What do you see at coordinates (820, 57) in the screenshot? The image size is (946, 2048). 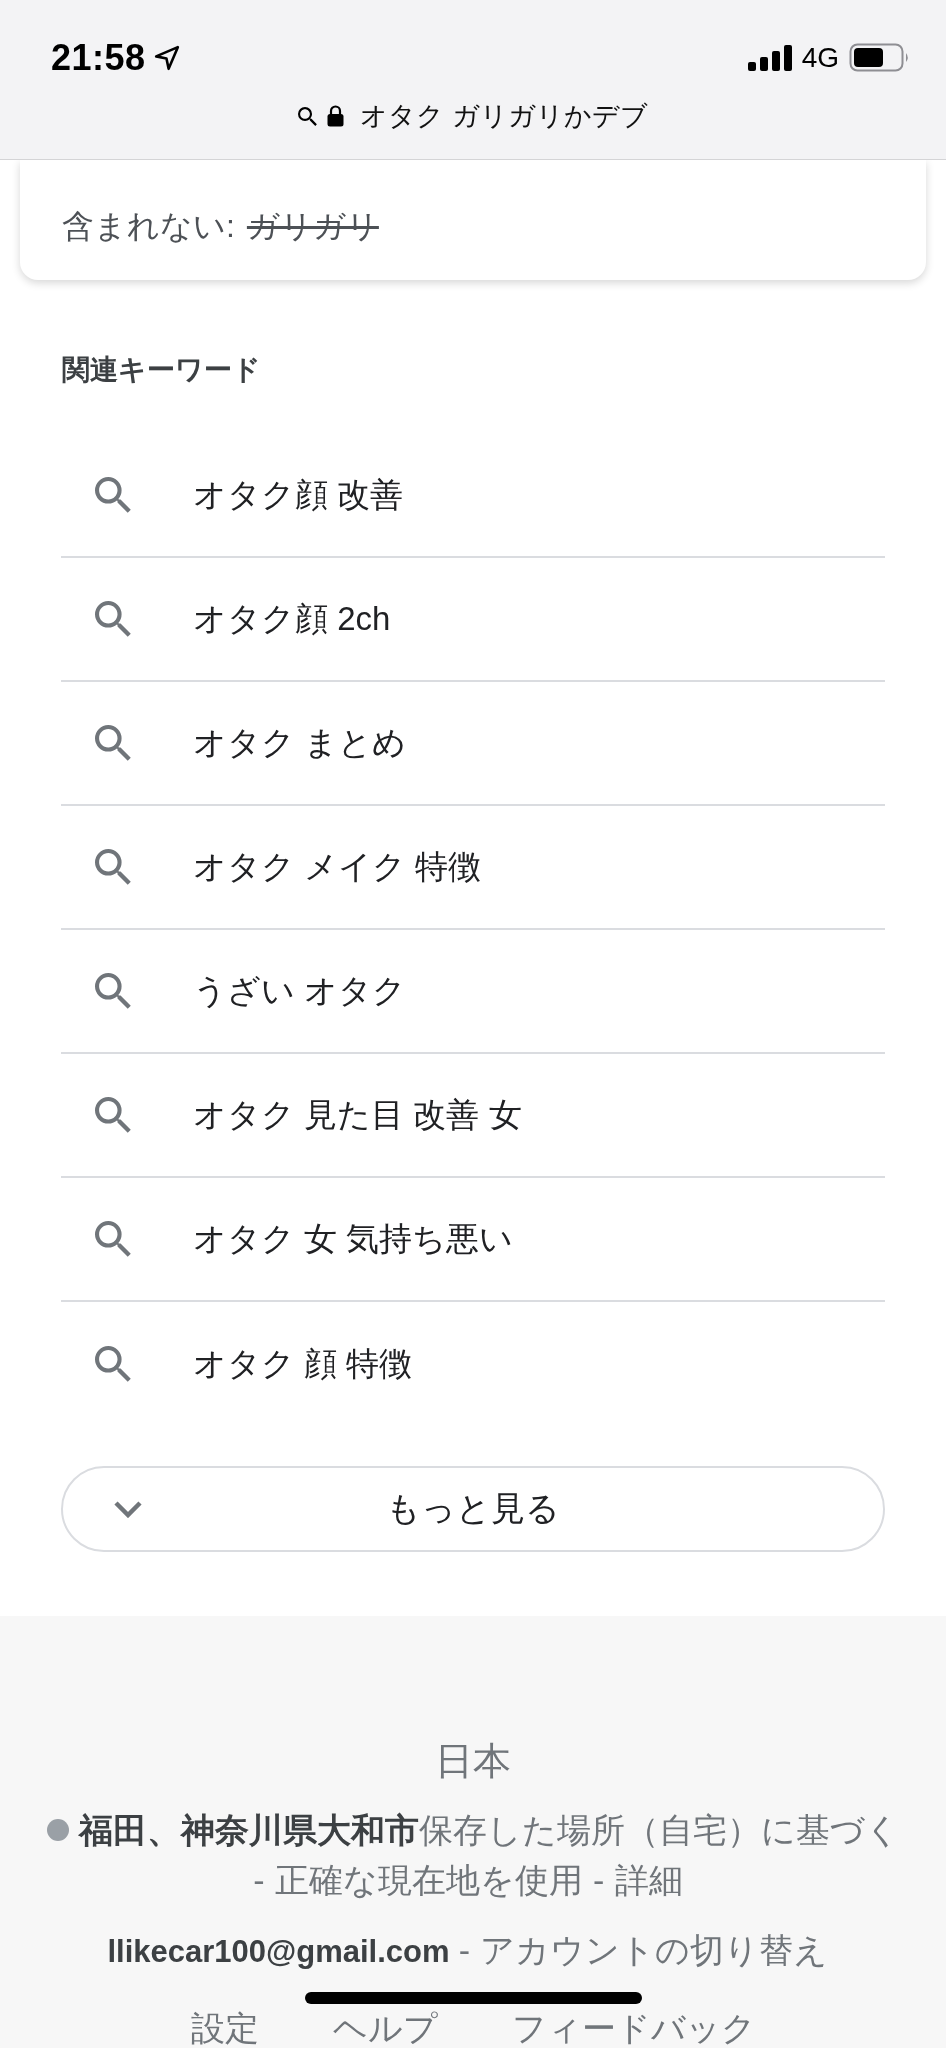 I see `network-type: 4G` at bounding box center [820, 57].